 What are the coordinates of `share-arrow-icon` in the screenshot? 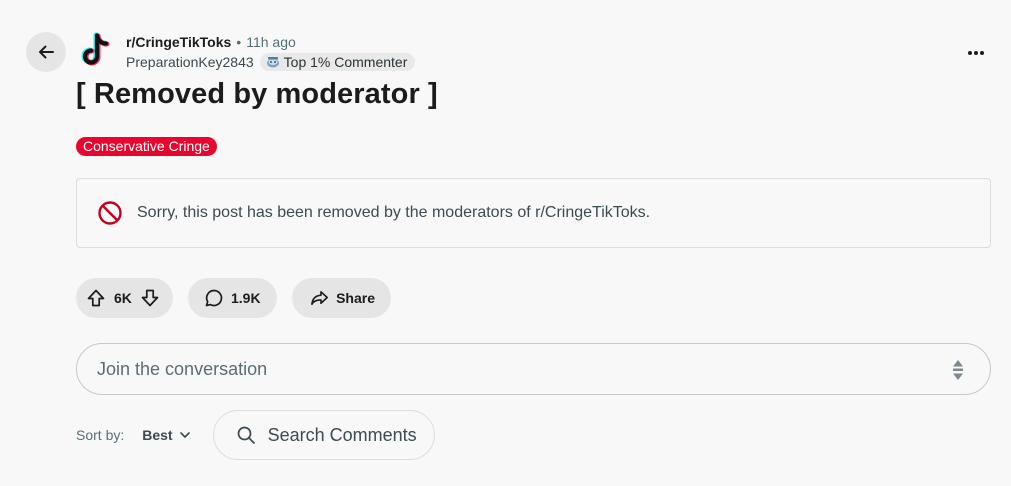 It's located at (319, 298).